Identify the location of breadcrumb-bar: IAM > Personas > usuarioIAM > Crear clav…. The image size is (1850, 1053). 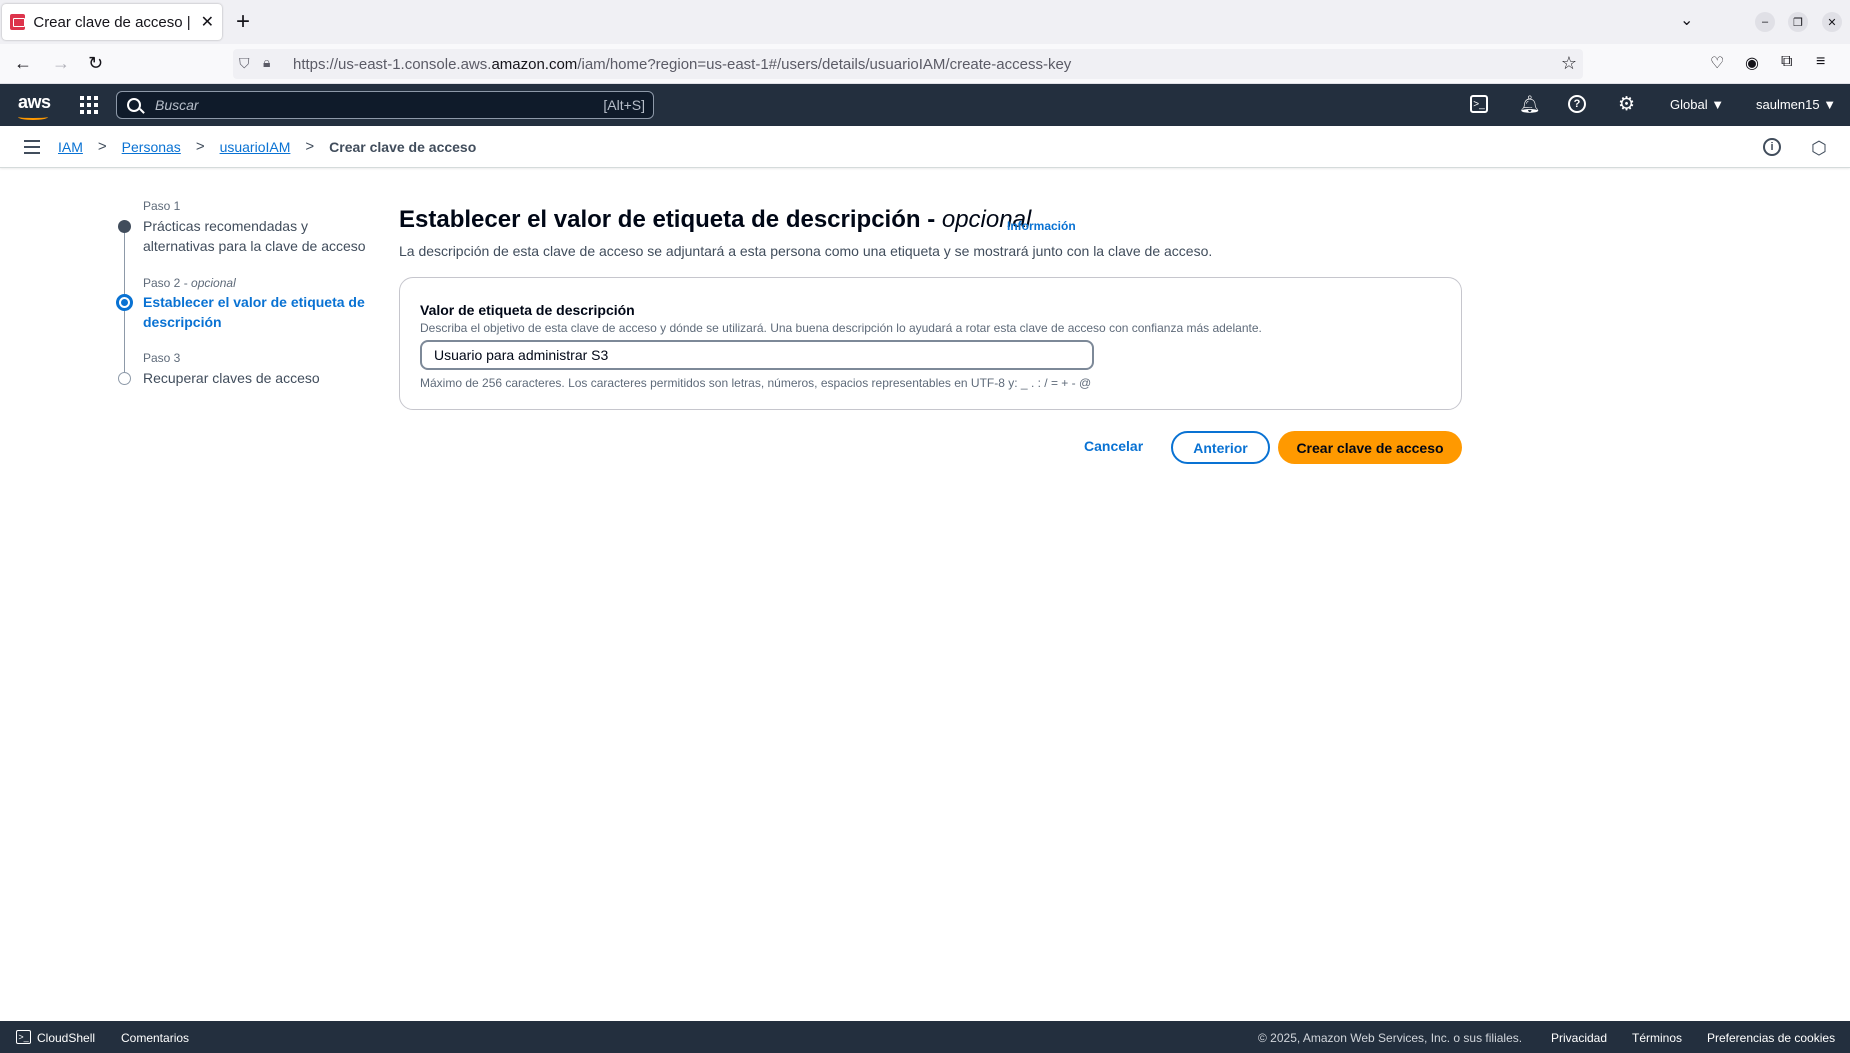
(925, 147).